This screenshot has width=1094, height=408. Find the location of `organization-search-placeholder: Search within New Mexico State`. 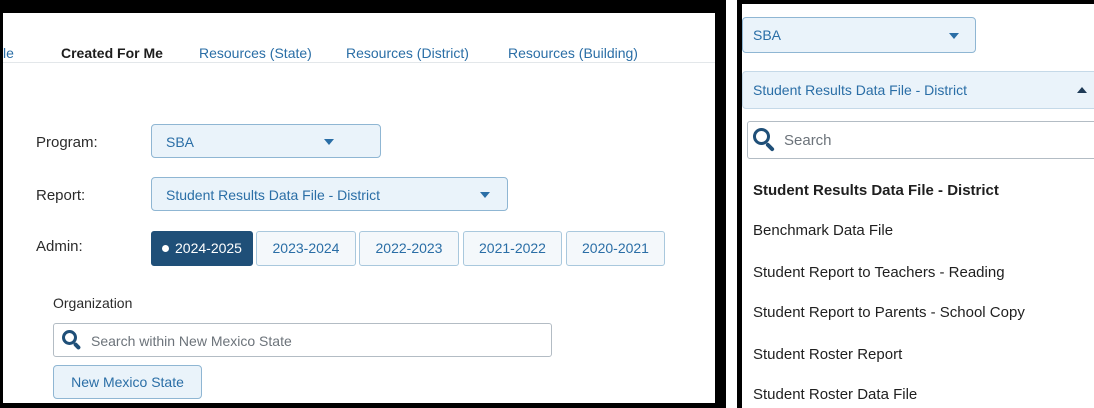

organization-search-placeholder: Search within New Mexico State is located at coordinates (191, 341).